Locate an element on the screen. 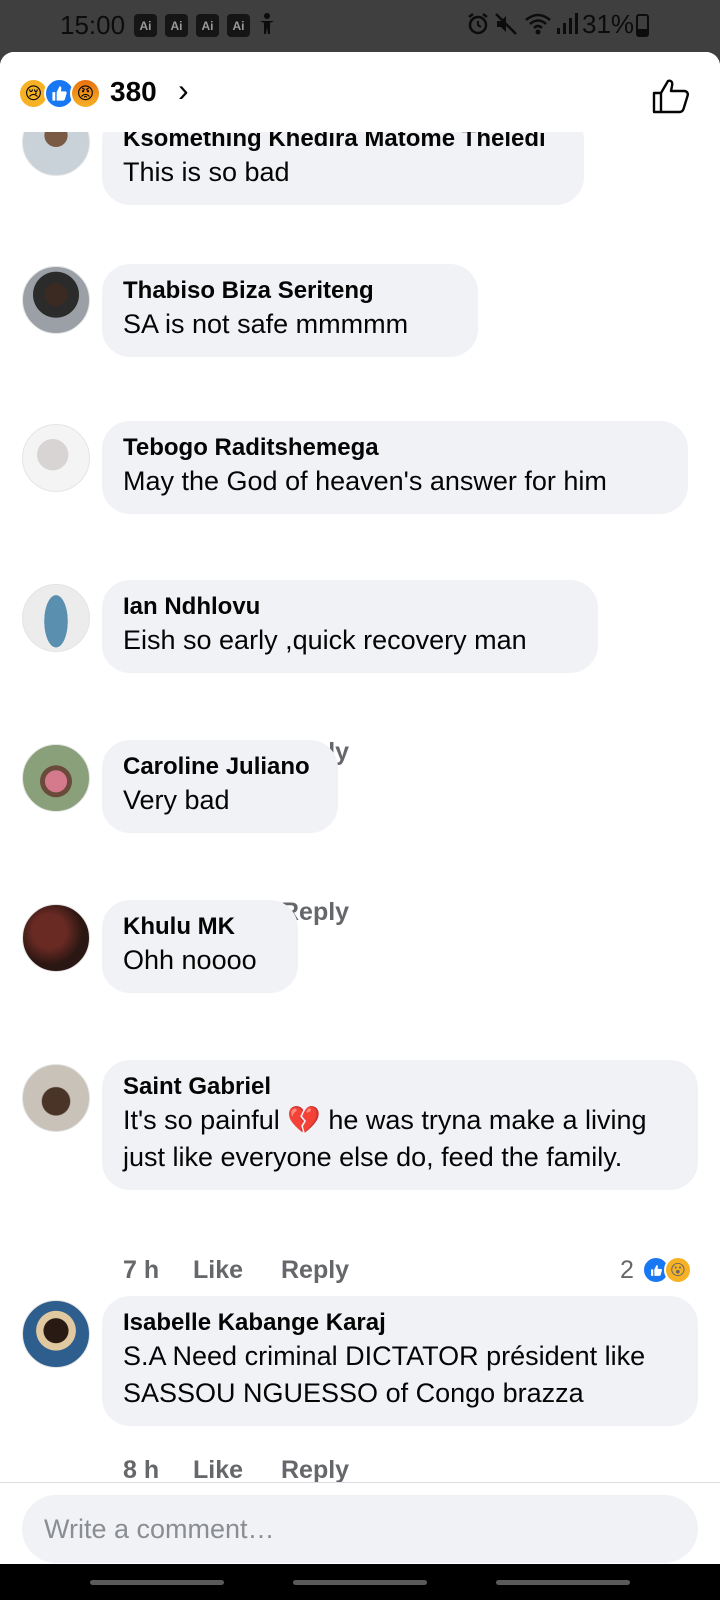  recent-apps-button is located at coordinates (157, 1582).